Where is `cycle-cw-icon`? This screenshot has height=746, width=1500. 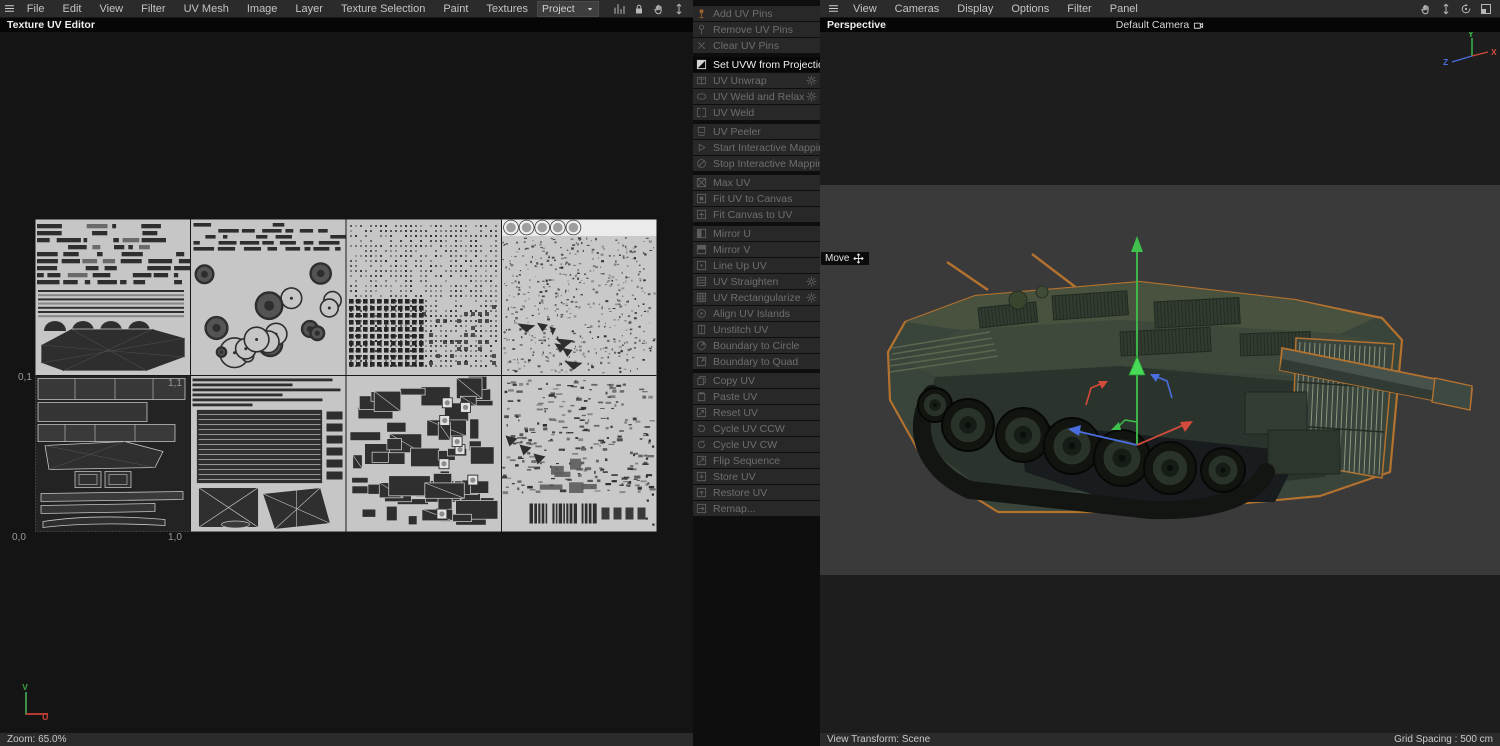 cycle-cw-icon is located at coordinates (701, 445).